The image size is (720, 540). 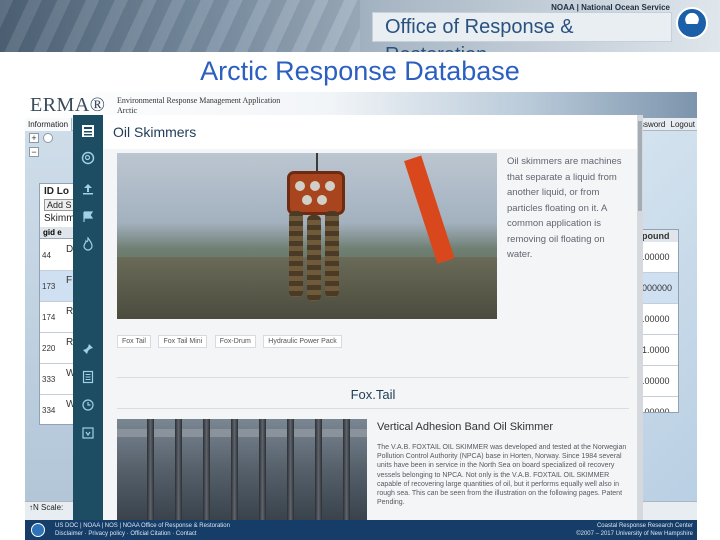 What do you see at coordinates (659, 236) in the screenshot?
I see `column-header: pound` at bounding box center [659, 236].